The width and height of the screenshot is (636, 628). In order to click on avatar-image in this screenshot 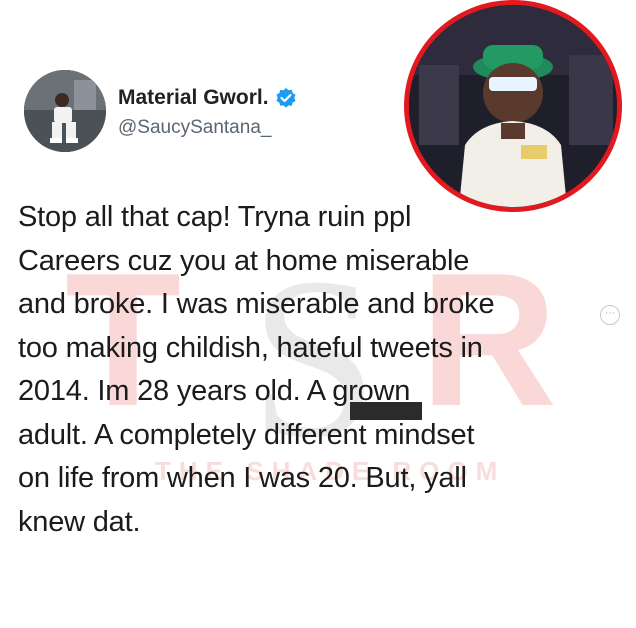, I will do `click(65, 111)`.